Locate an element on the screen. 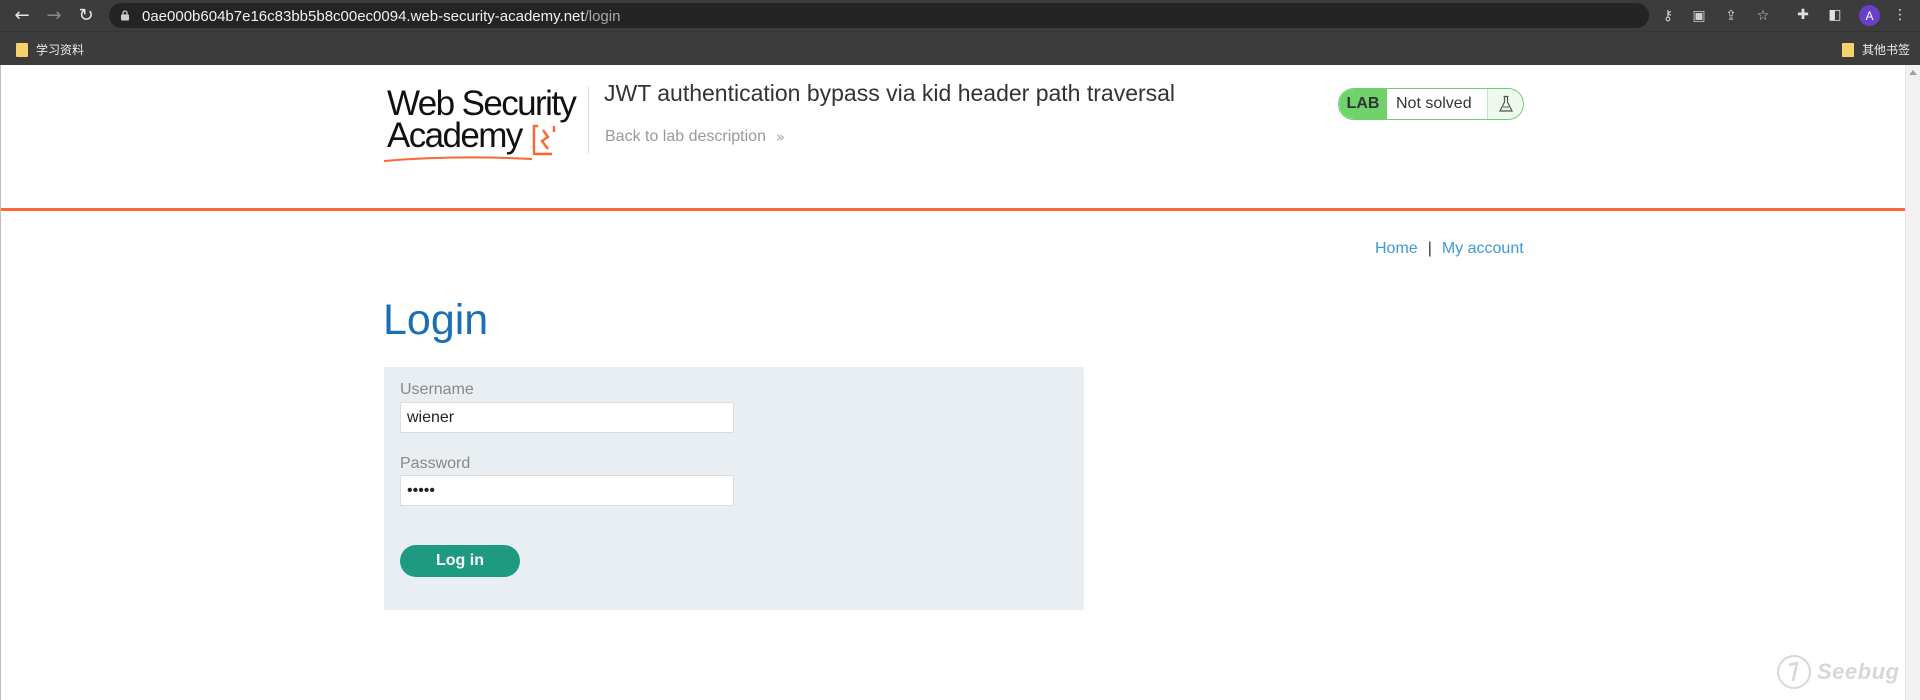 The width and height of the screenshot is (1920, 700). lab-status-text: Not solved is located at coordinates (1434, 103).